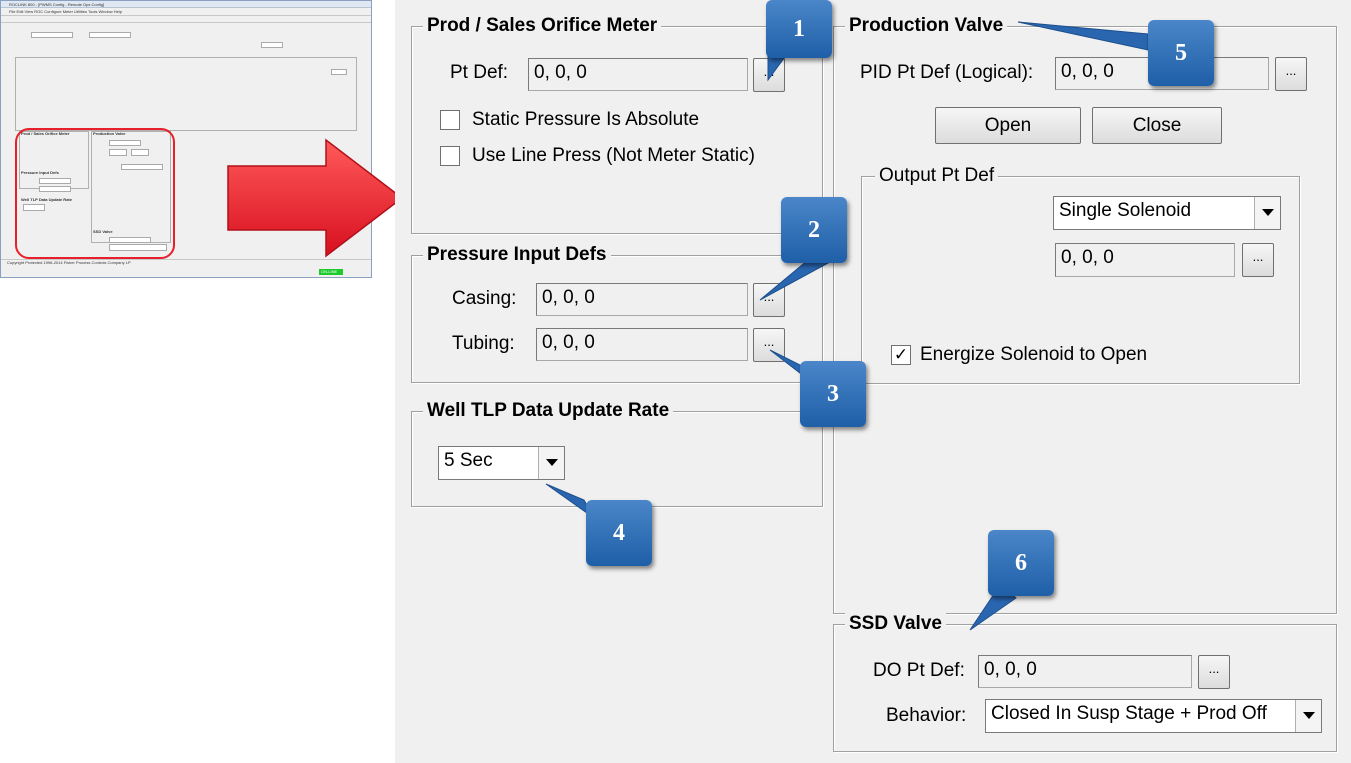 This screenshot has height=763, width=1351. I want to click on callout-5-pointer, so click(1083, 36).